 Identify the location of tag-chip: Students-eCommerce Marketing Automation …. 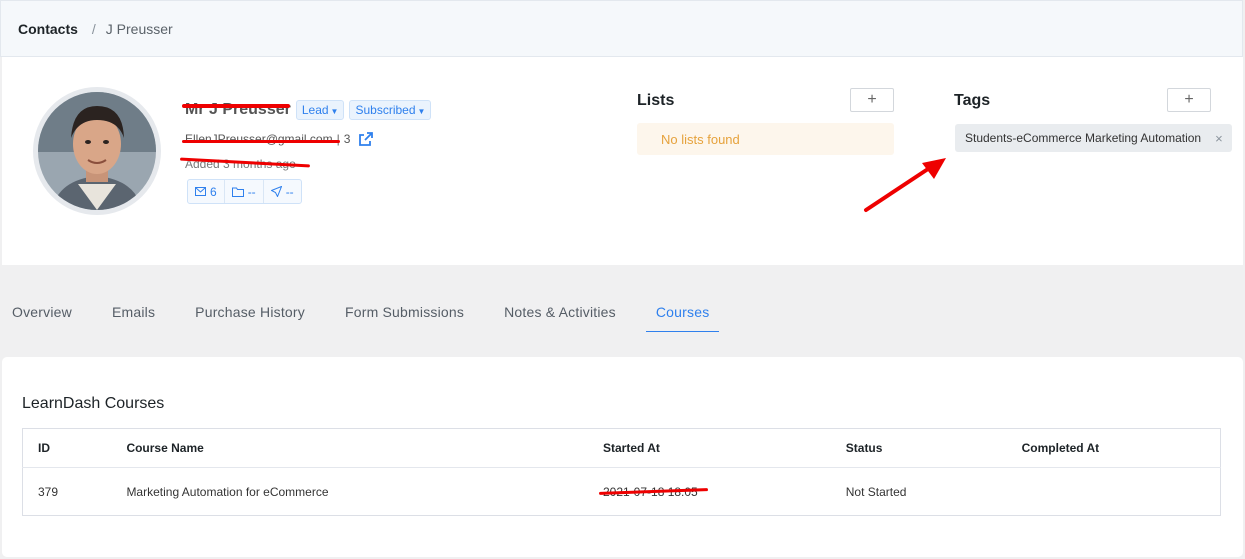
(1093, 138).